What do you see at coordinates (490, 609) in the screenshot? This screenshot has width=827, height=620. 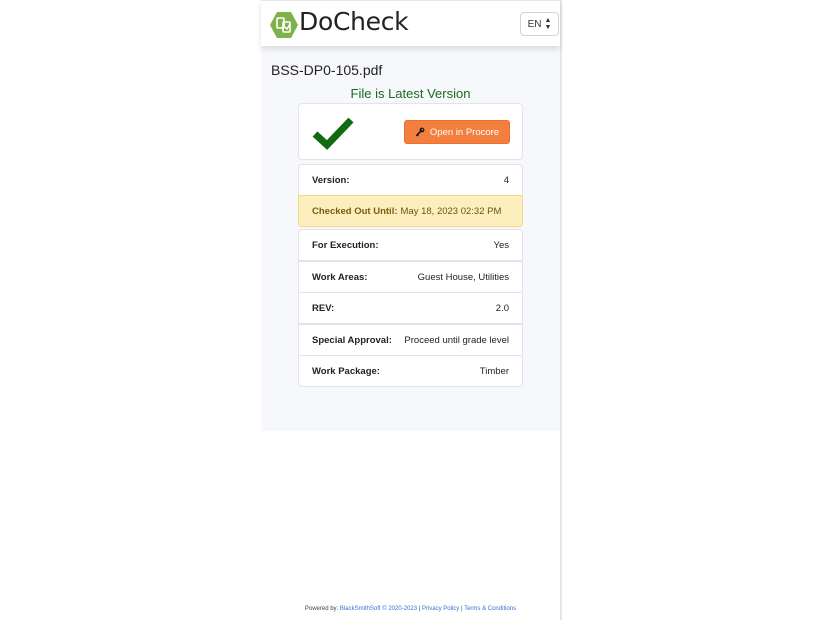 I see `terms-link: Terms & Conditions` at bounding box center [490, 609].